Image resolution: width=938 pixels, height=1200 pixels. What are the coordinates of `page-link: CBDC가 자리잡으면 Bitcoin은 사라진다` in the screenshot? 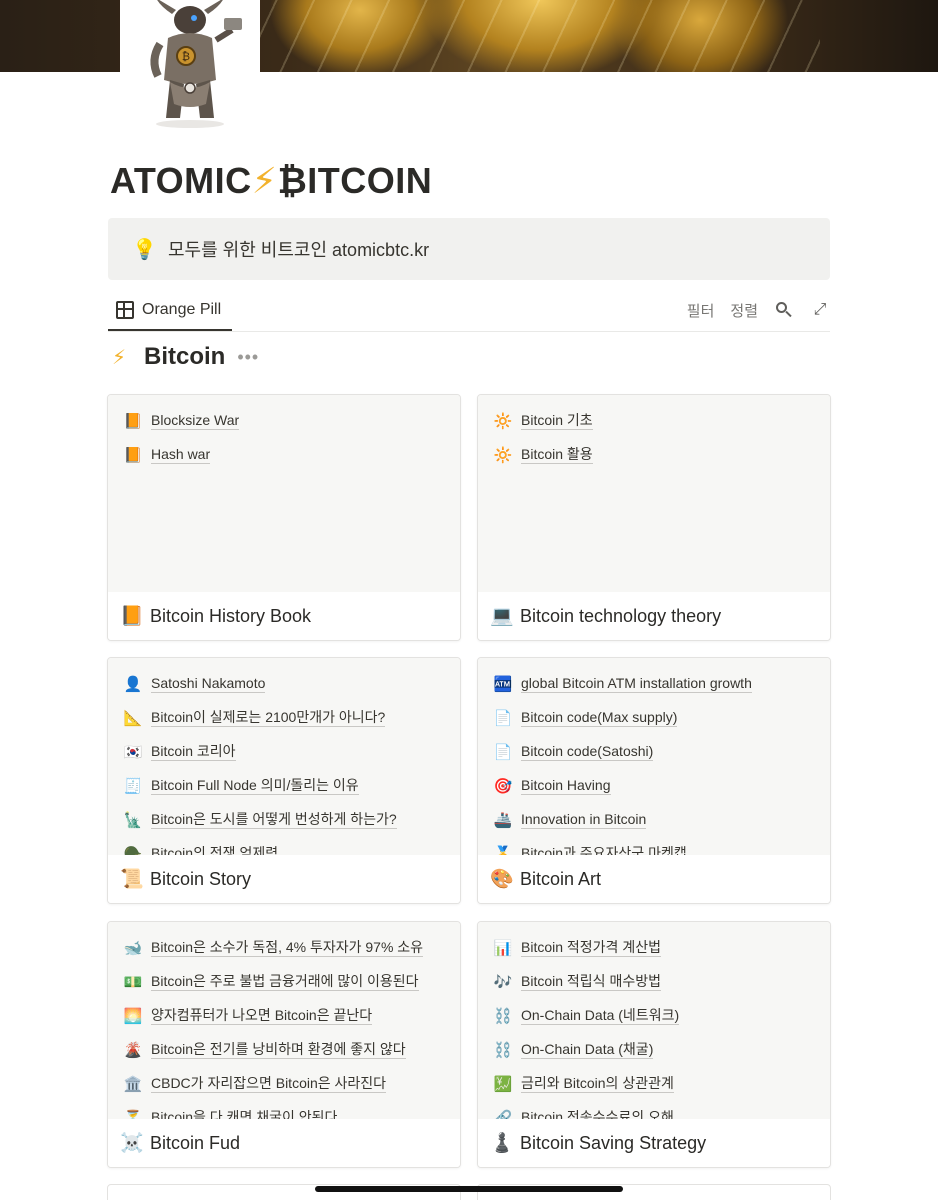 It's located at (269, 1084).